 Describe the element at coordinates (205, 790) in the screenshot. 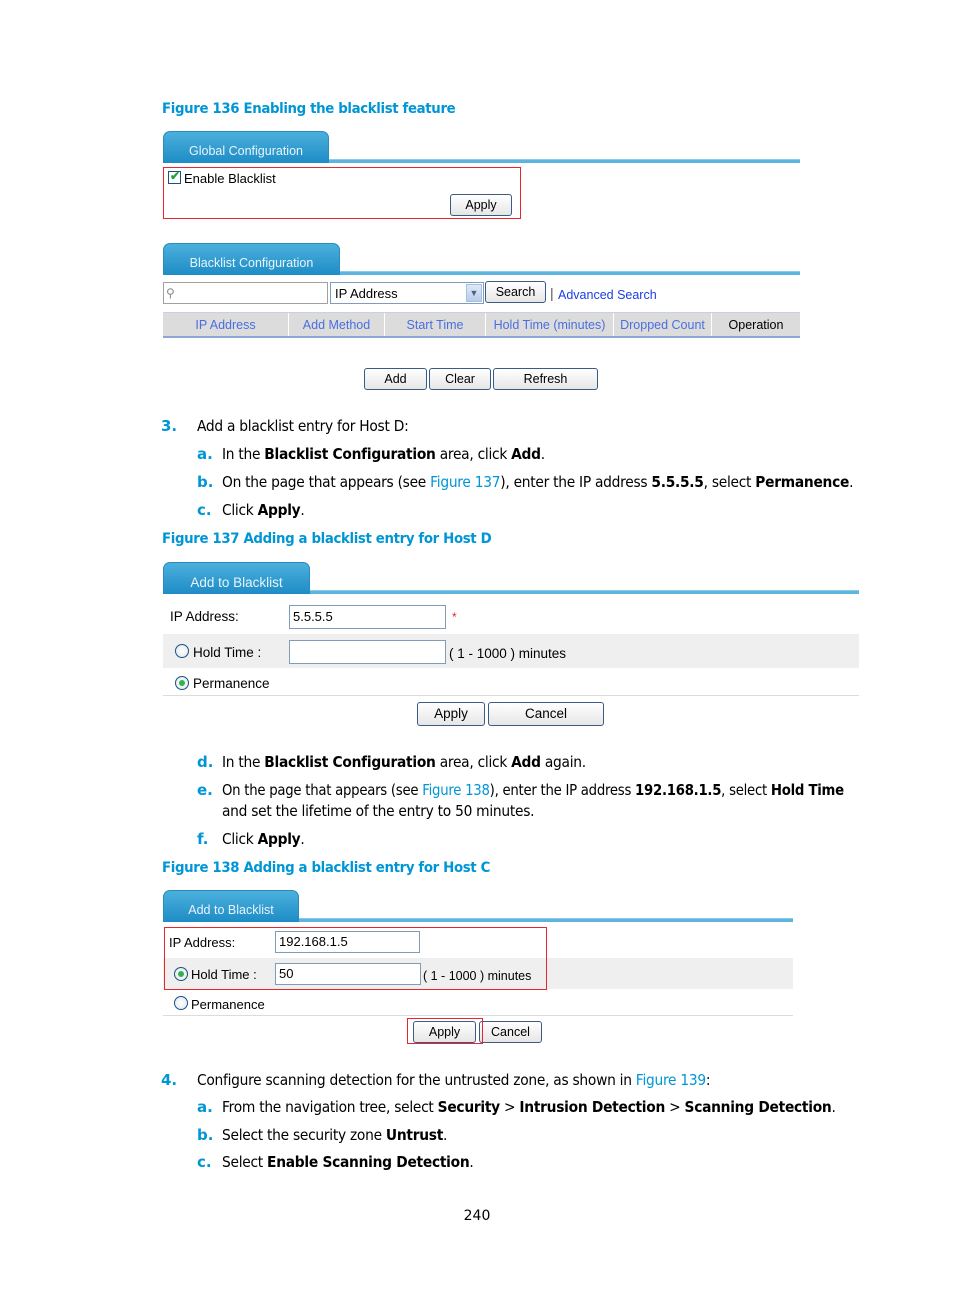

I see `substep-letter: e.` at that location.